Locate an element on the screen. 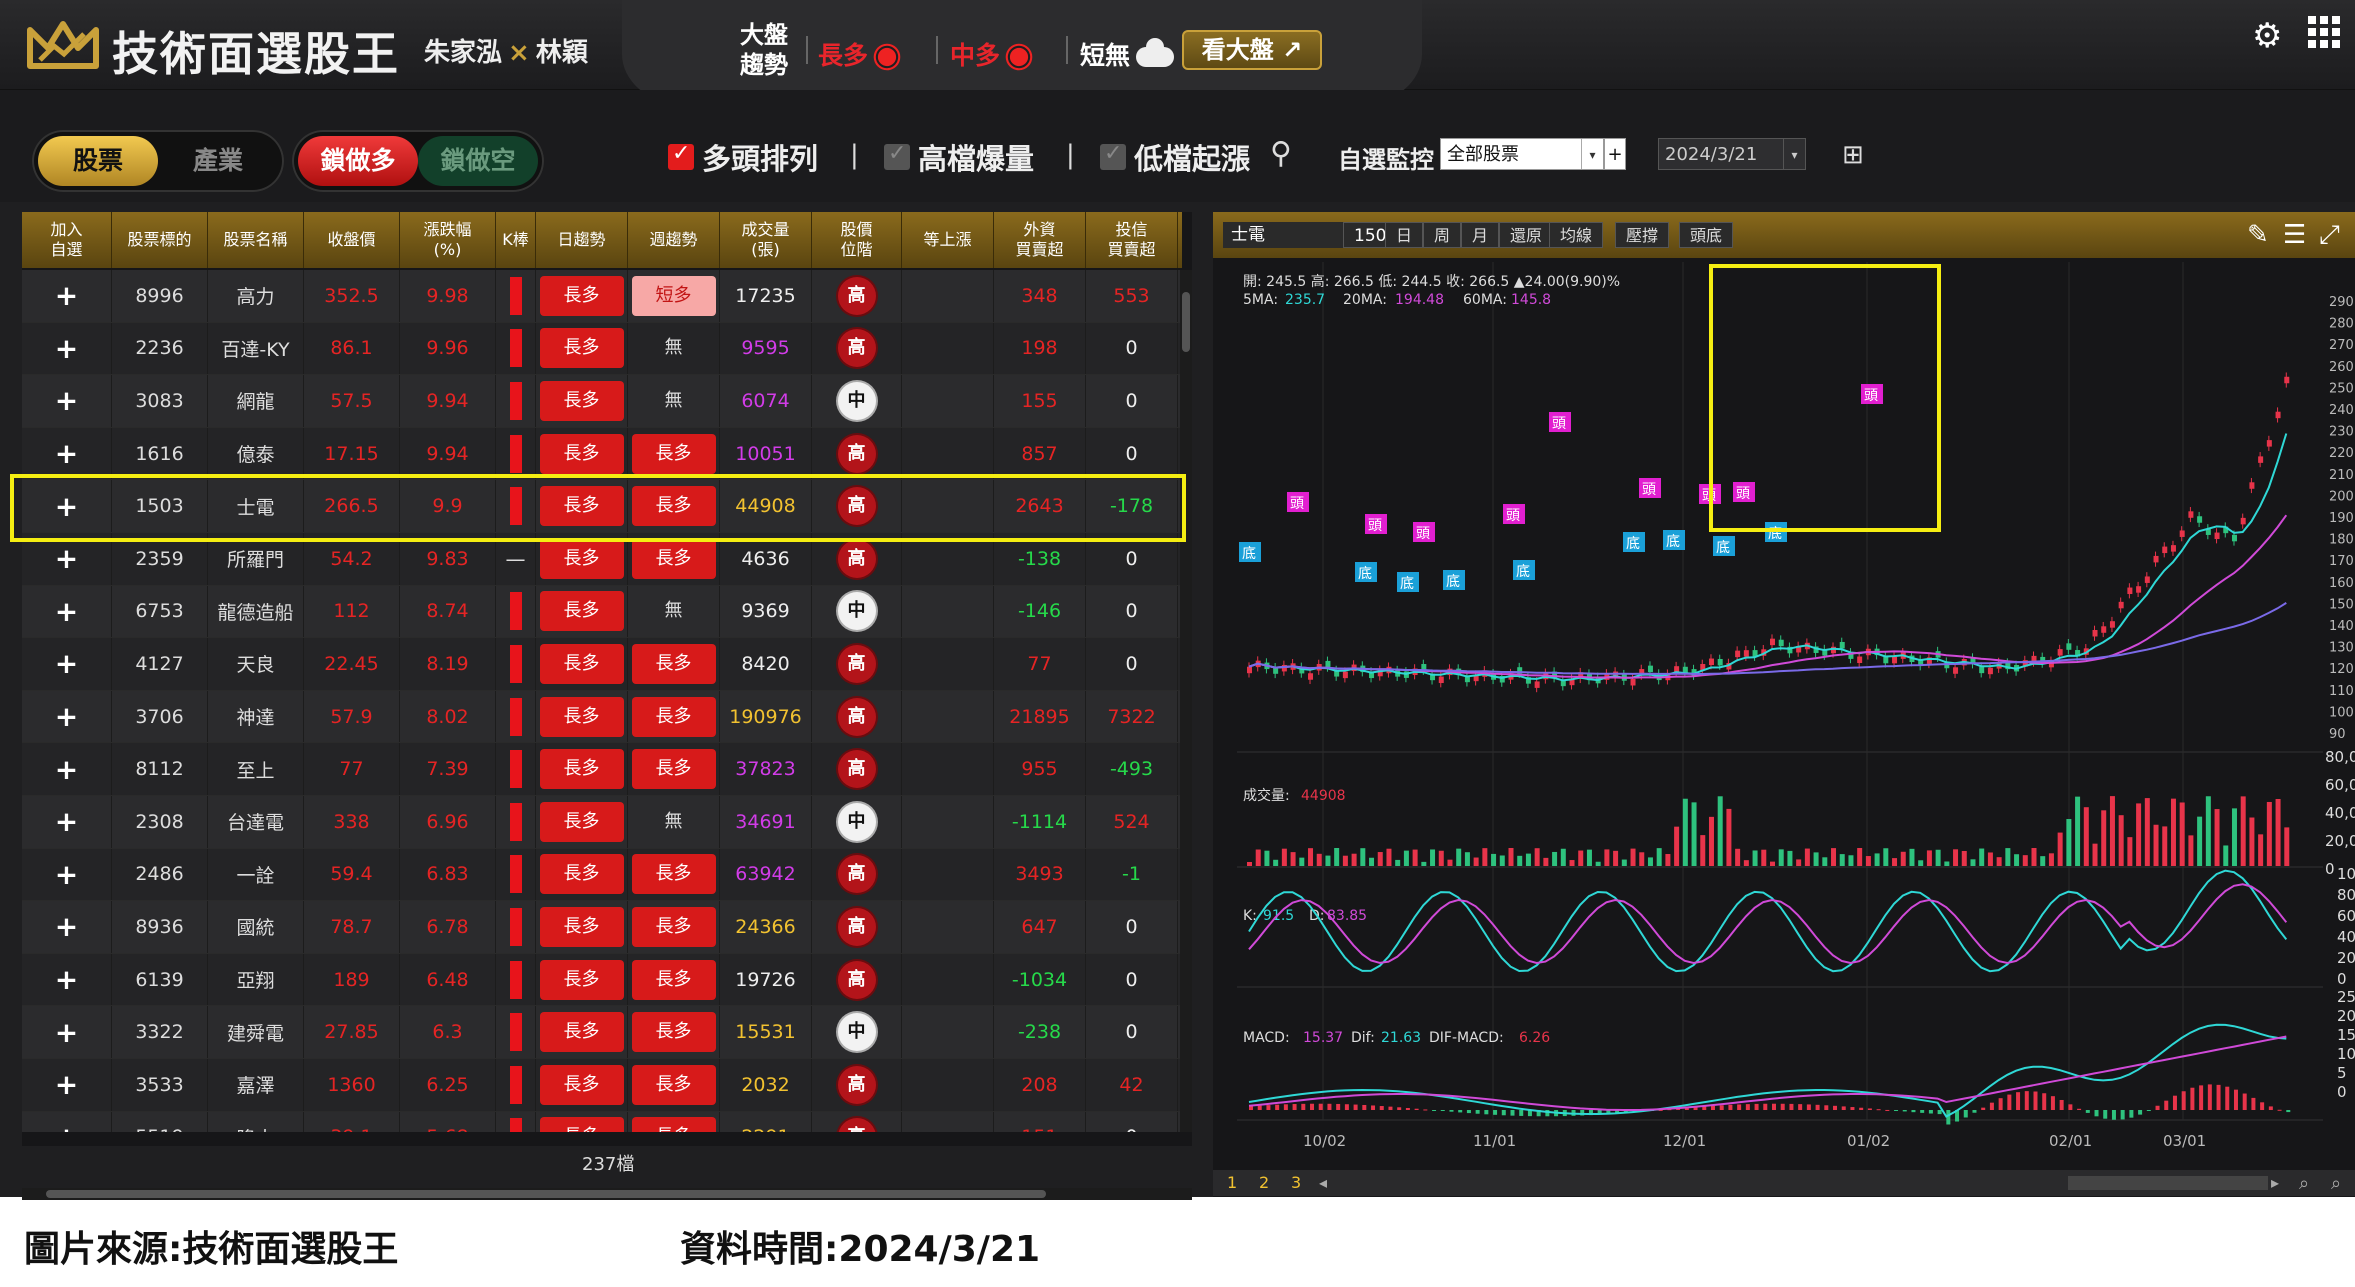 The width and height of the screenshot is (2355, 1287). chart-scrollbar is located at coordinates (2168, 1183).